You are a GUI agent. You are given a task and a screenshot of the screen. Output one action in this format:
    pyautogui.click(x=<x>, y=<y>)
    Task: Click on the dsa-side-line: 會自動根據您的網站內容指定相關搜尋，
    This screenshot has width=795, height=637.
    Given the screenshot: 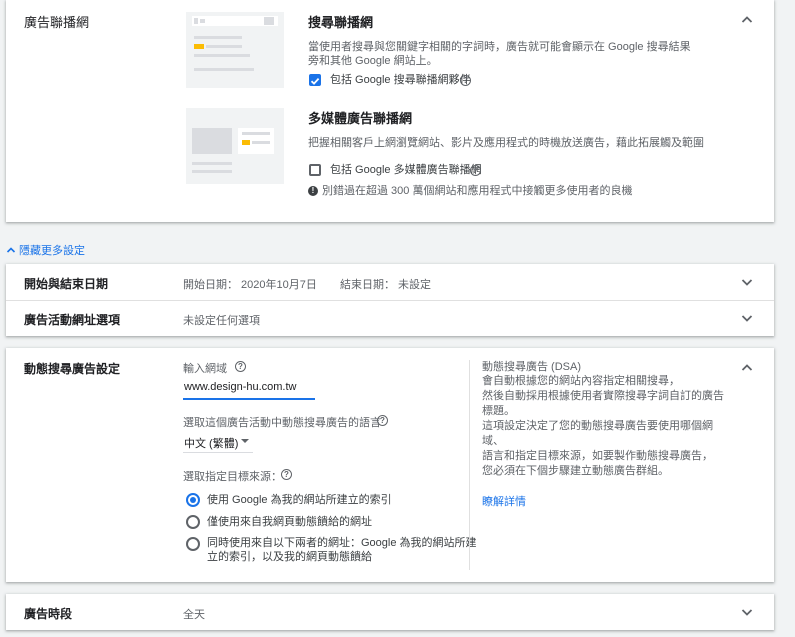 What is the action you would take?
    pyautogui.click(x=581, y=381)
    